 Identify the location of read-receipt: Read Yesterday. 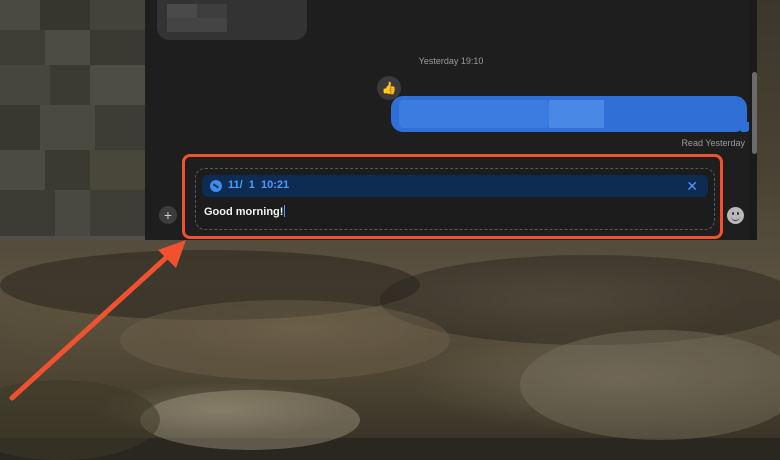
(713, 143).